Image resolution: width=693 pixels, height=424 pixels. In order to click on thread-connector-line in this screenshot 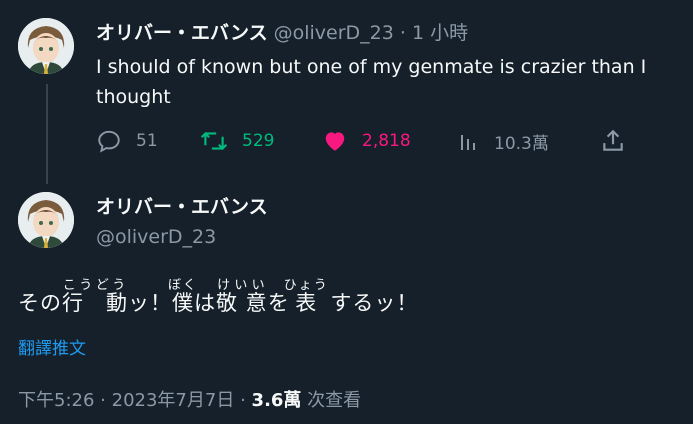, I will do `click(47, 134)`.